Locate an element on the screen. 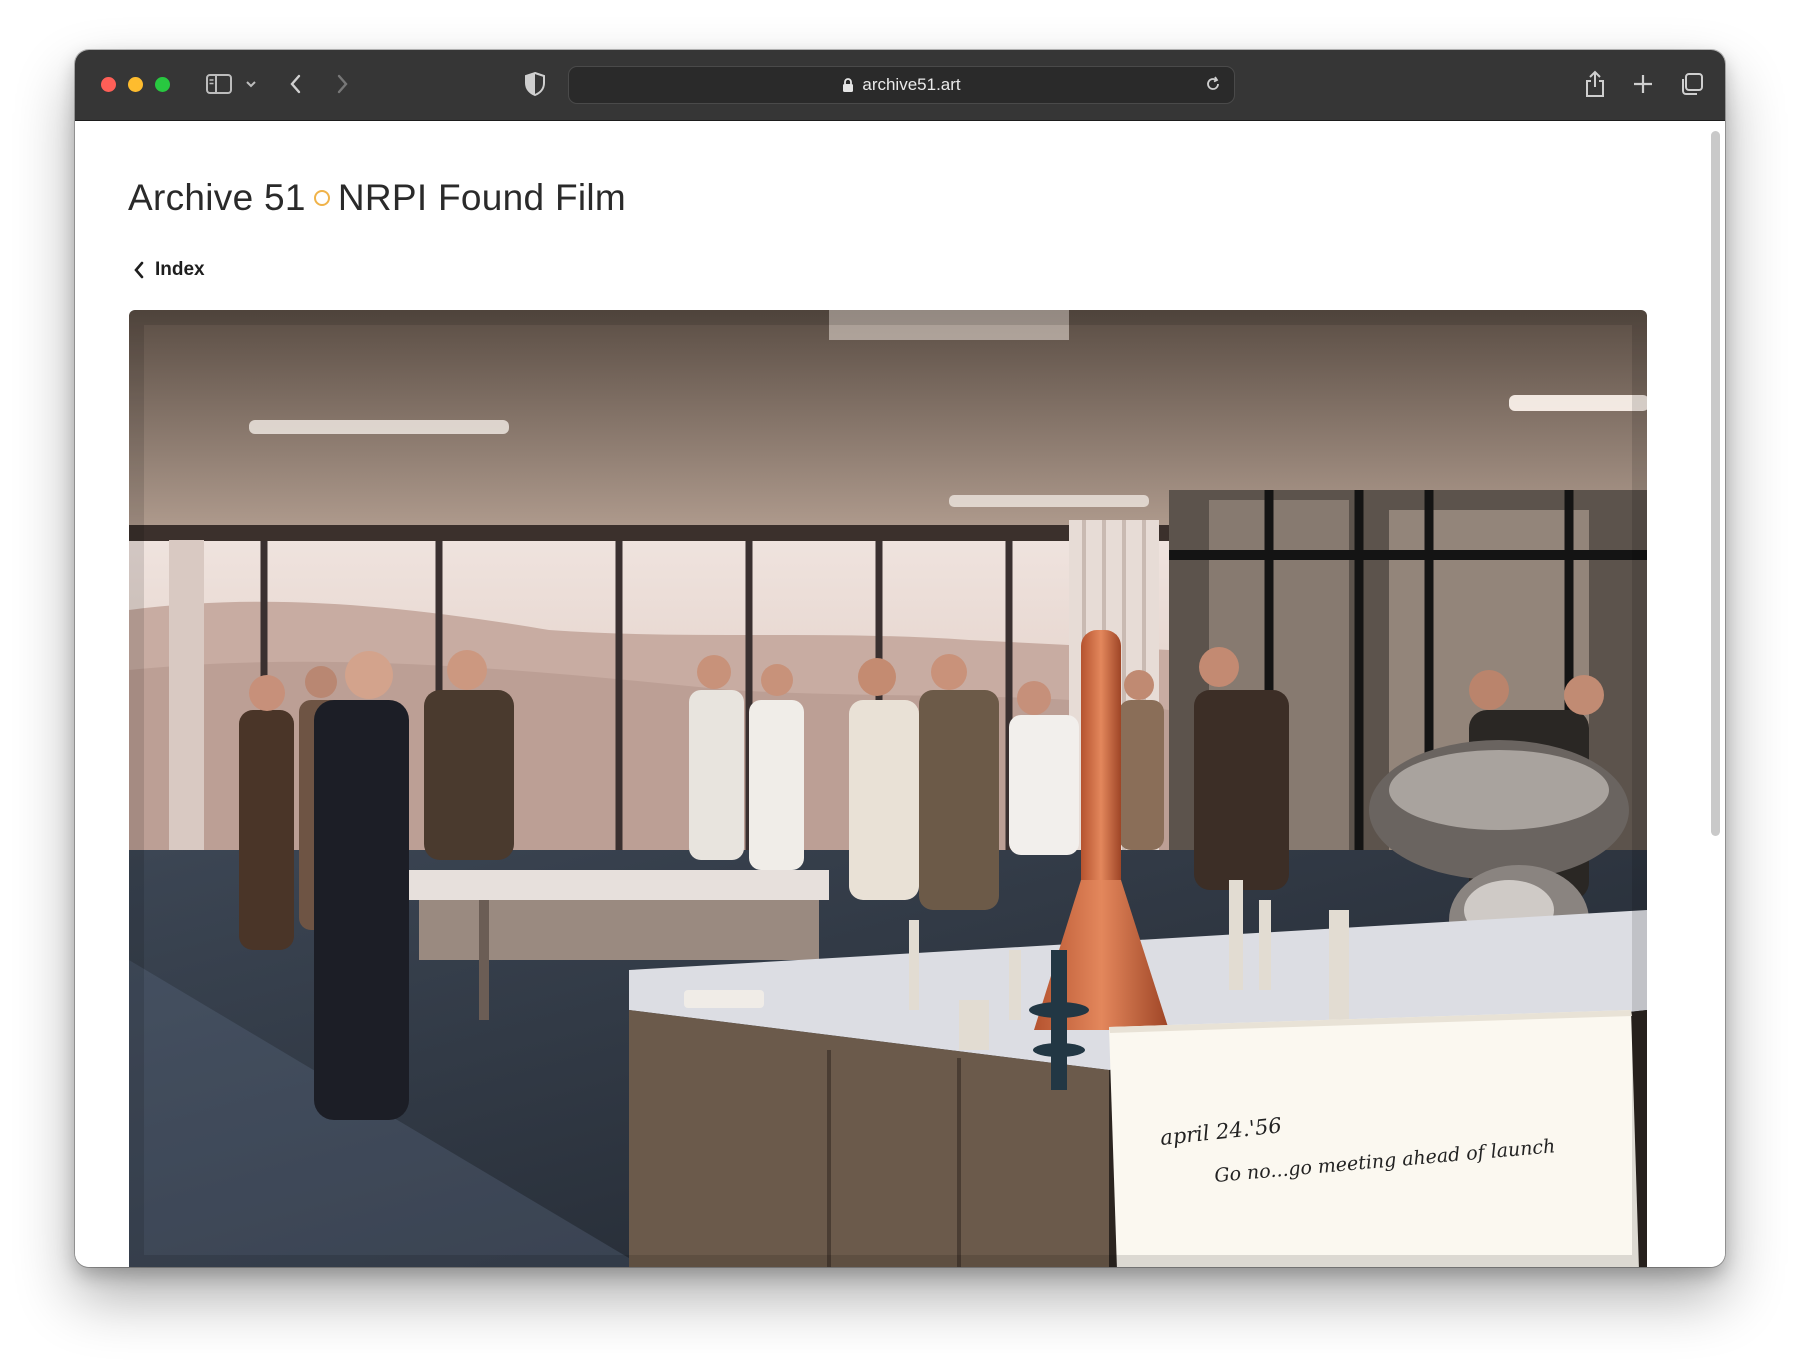 The height and width of the screenshot is (1366, 1800). browser-toolbar: archive51.art is located at coordinates (900, 85).